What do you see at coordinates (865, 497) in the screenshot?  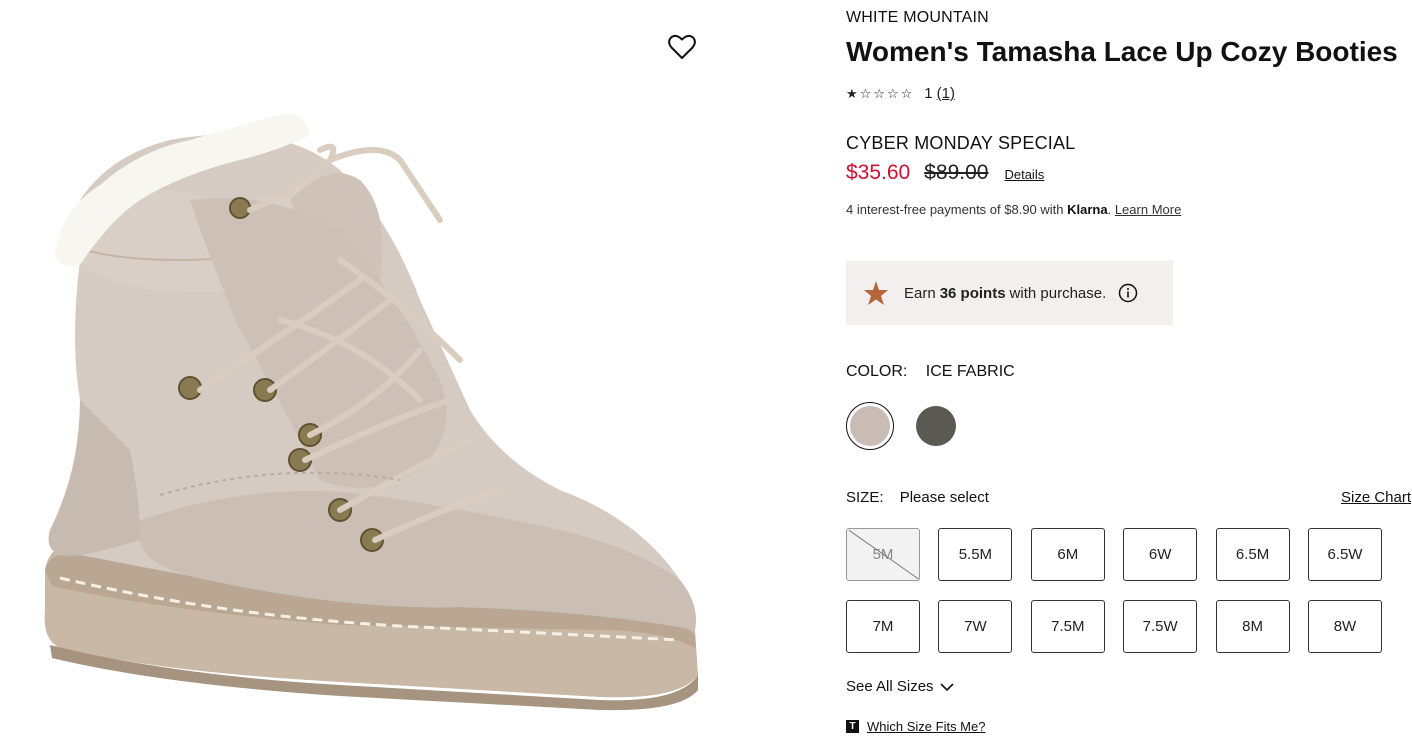 I see `size-label: SIZE:` at bounding box center [865, 497].